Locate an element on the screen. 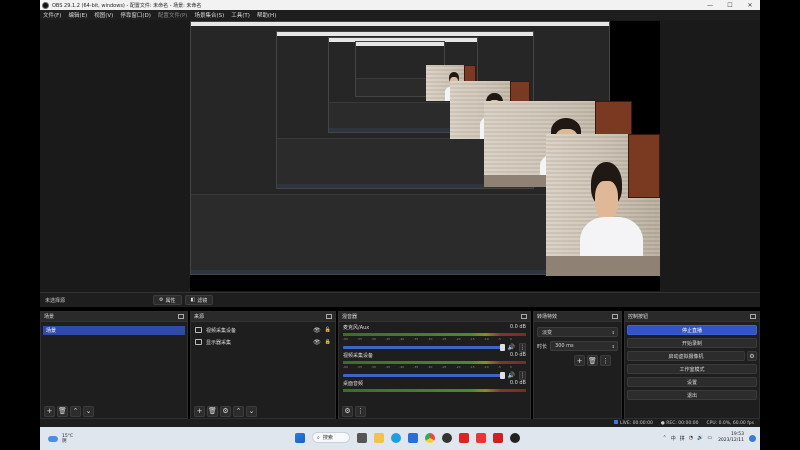  cpu-status: CPU: 0.0%, 60.00 fps is located at coordinates (730, 423).